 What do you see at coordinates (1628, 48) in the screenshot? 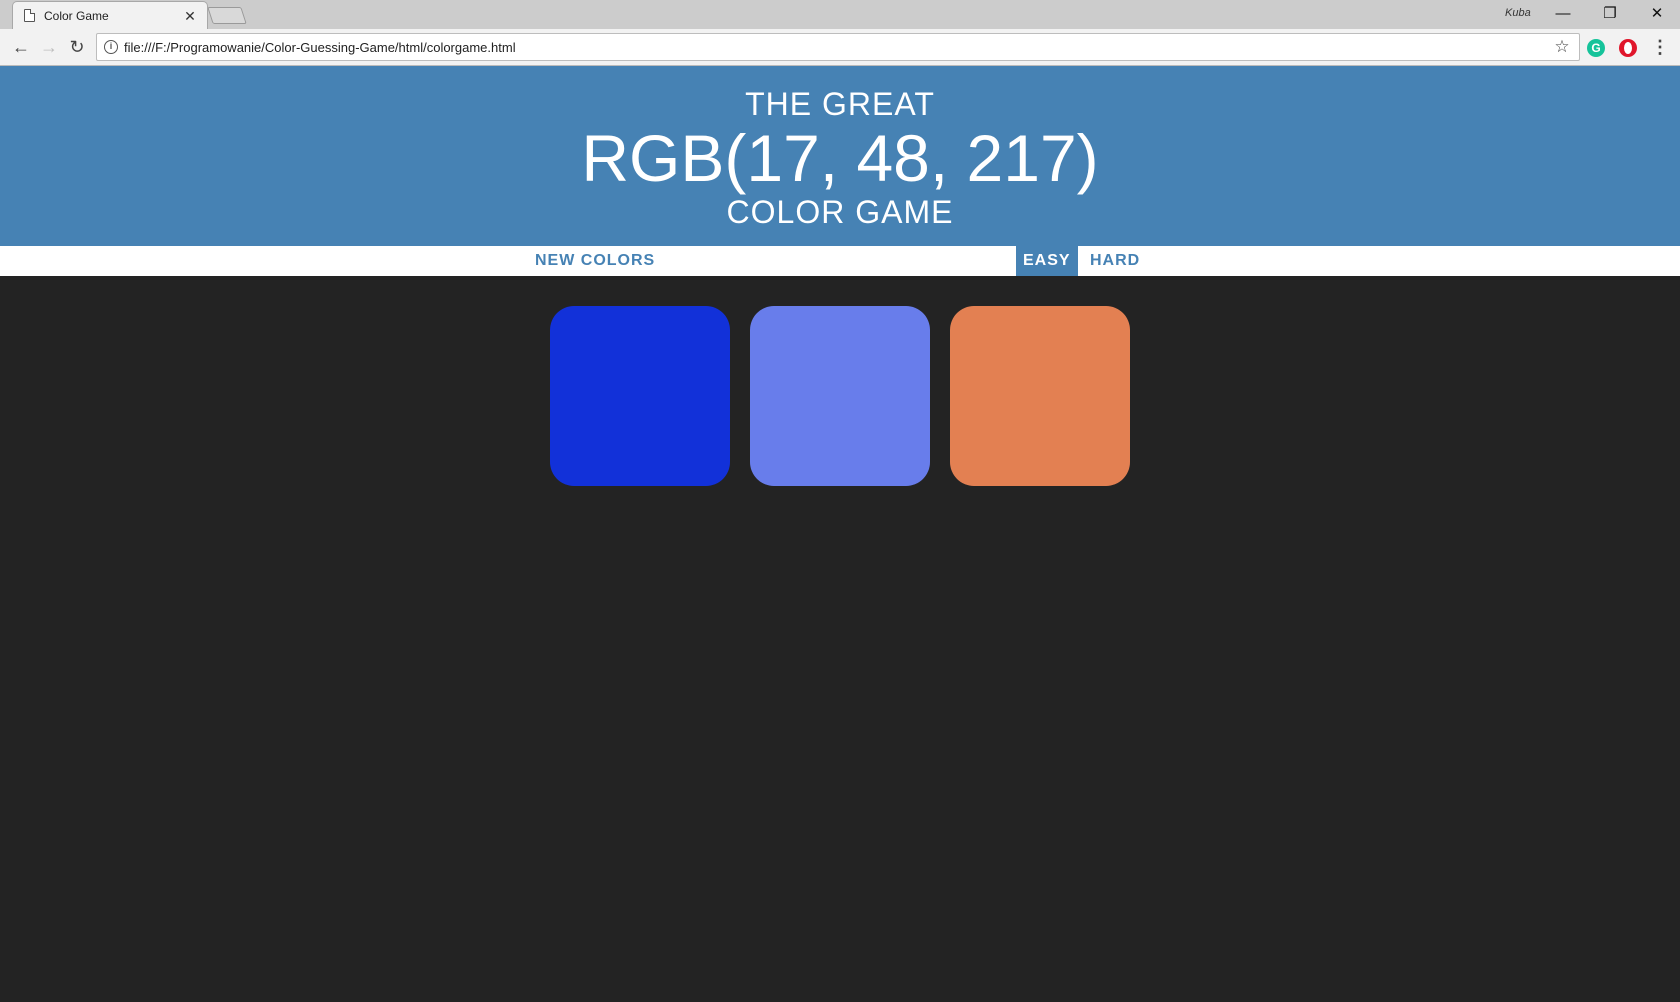
I see `opera-extension-icon` at bounding box center [1628, 48].